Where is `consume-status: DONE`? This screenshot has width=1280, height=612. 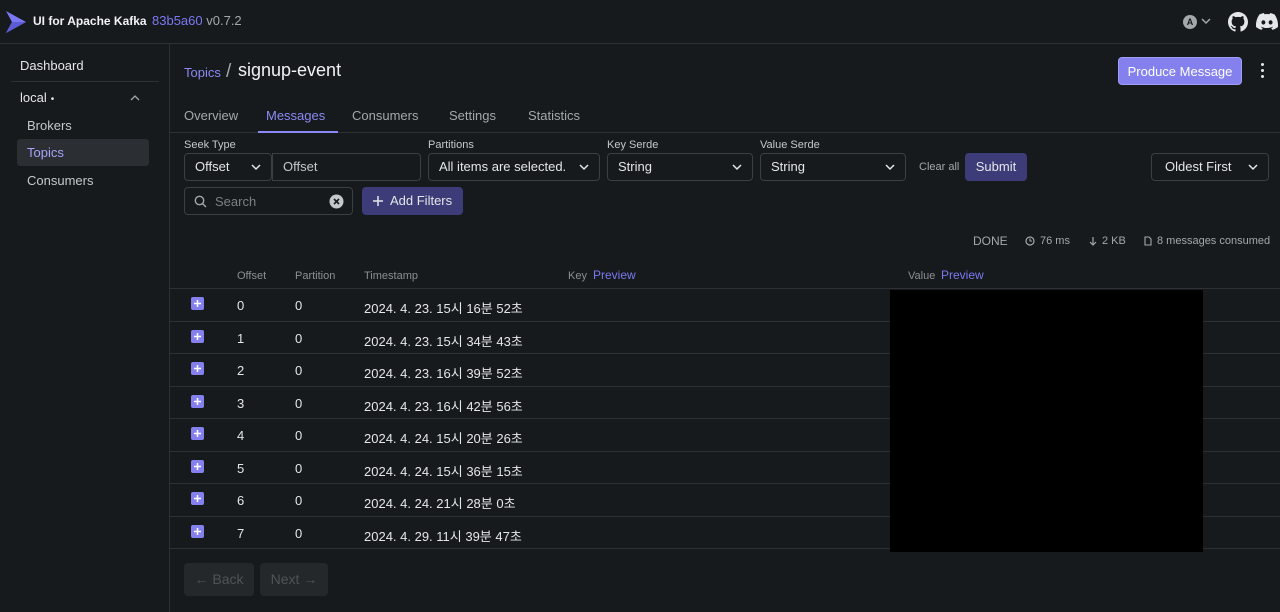
consume-status: DONE is located at coordinates (990, 241).